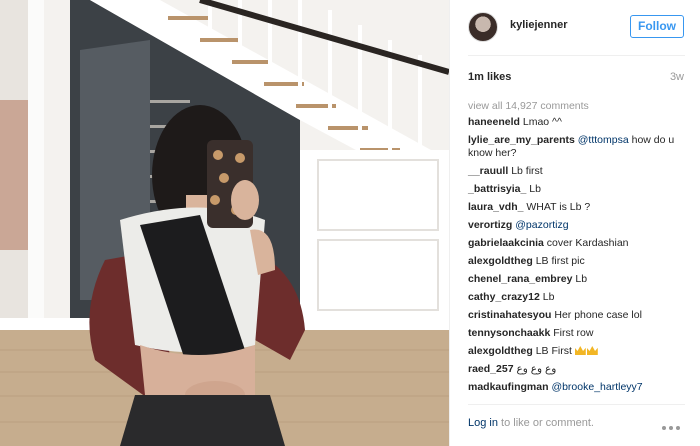 This screenshot has height=446, width=700. What do you see at coordinates (527, 171) in the screenshot?
I see `comment-text: Lb first` at bounding box center [527, 171].